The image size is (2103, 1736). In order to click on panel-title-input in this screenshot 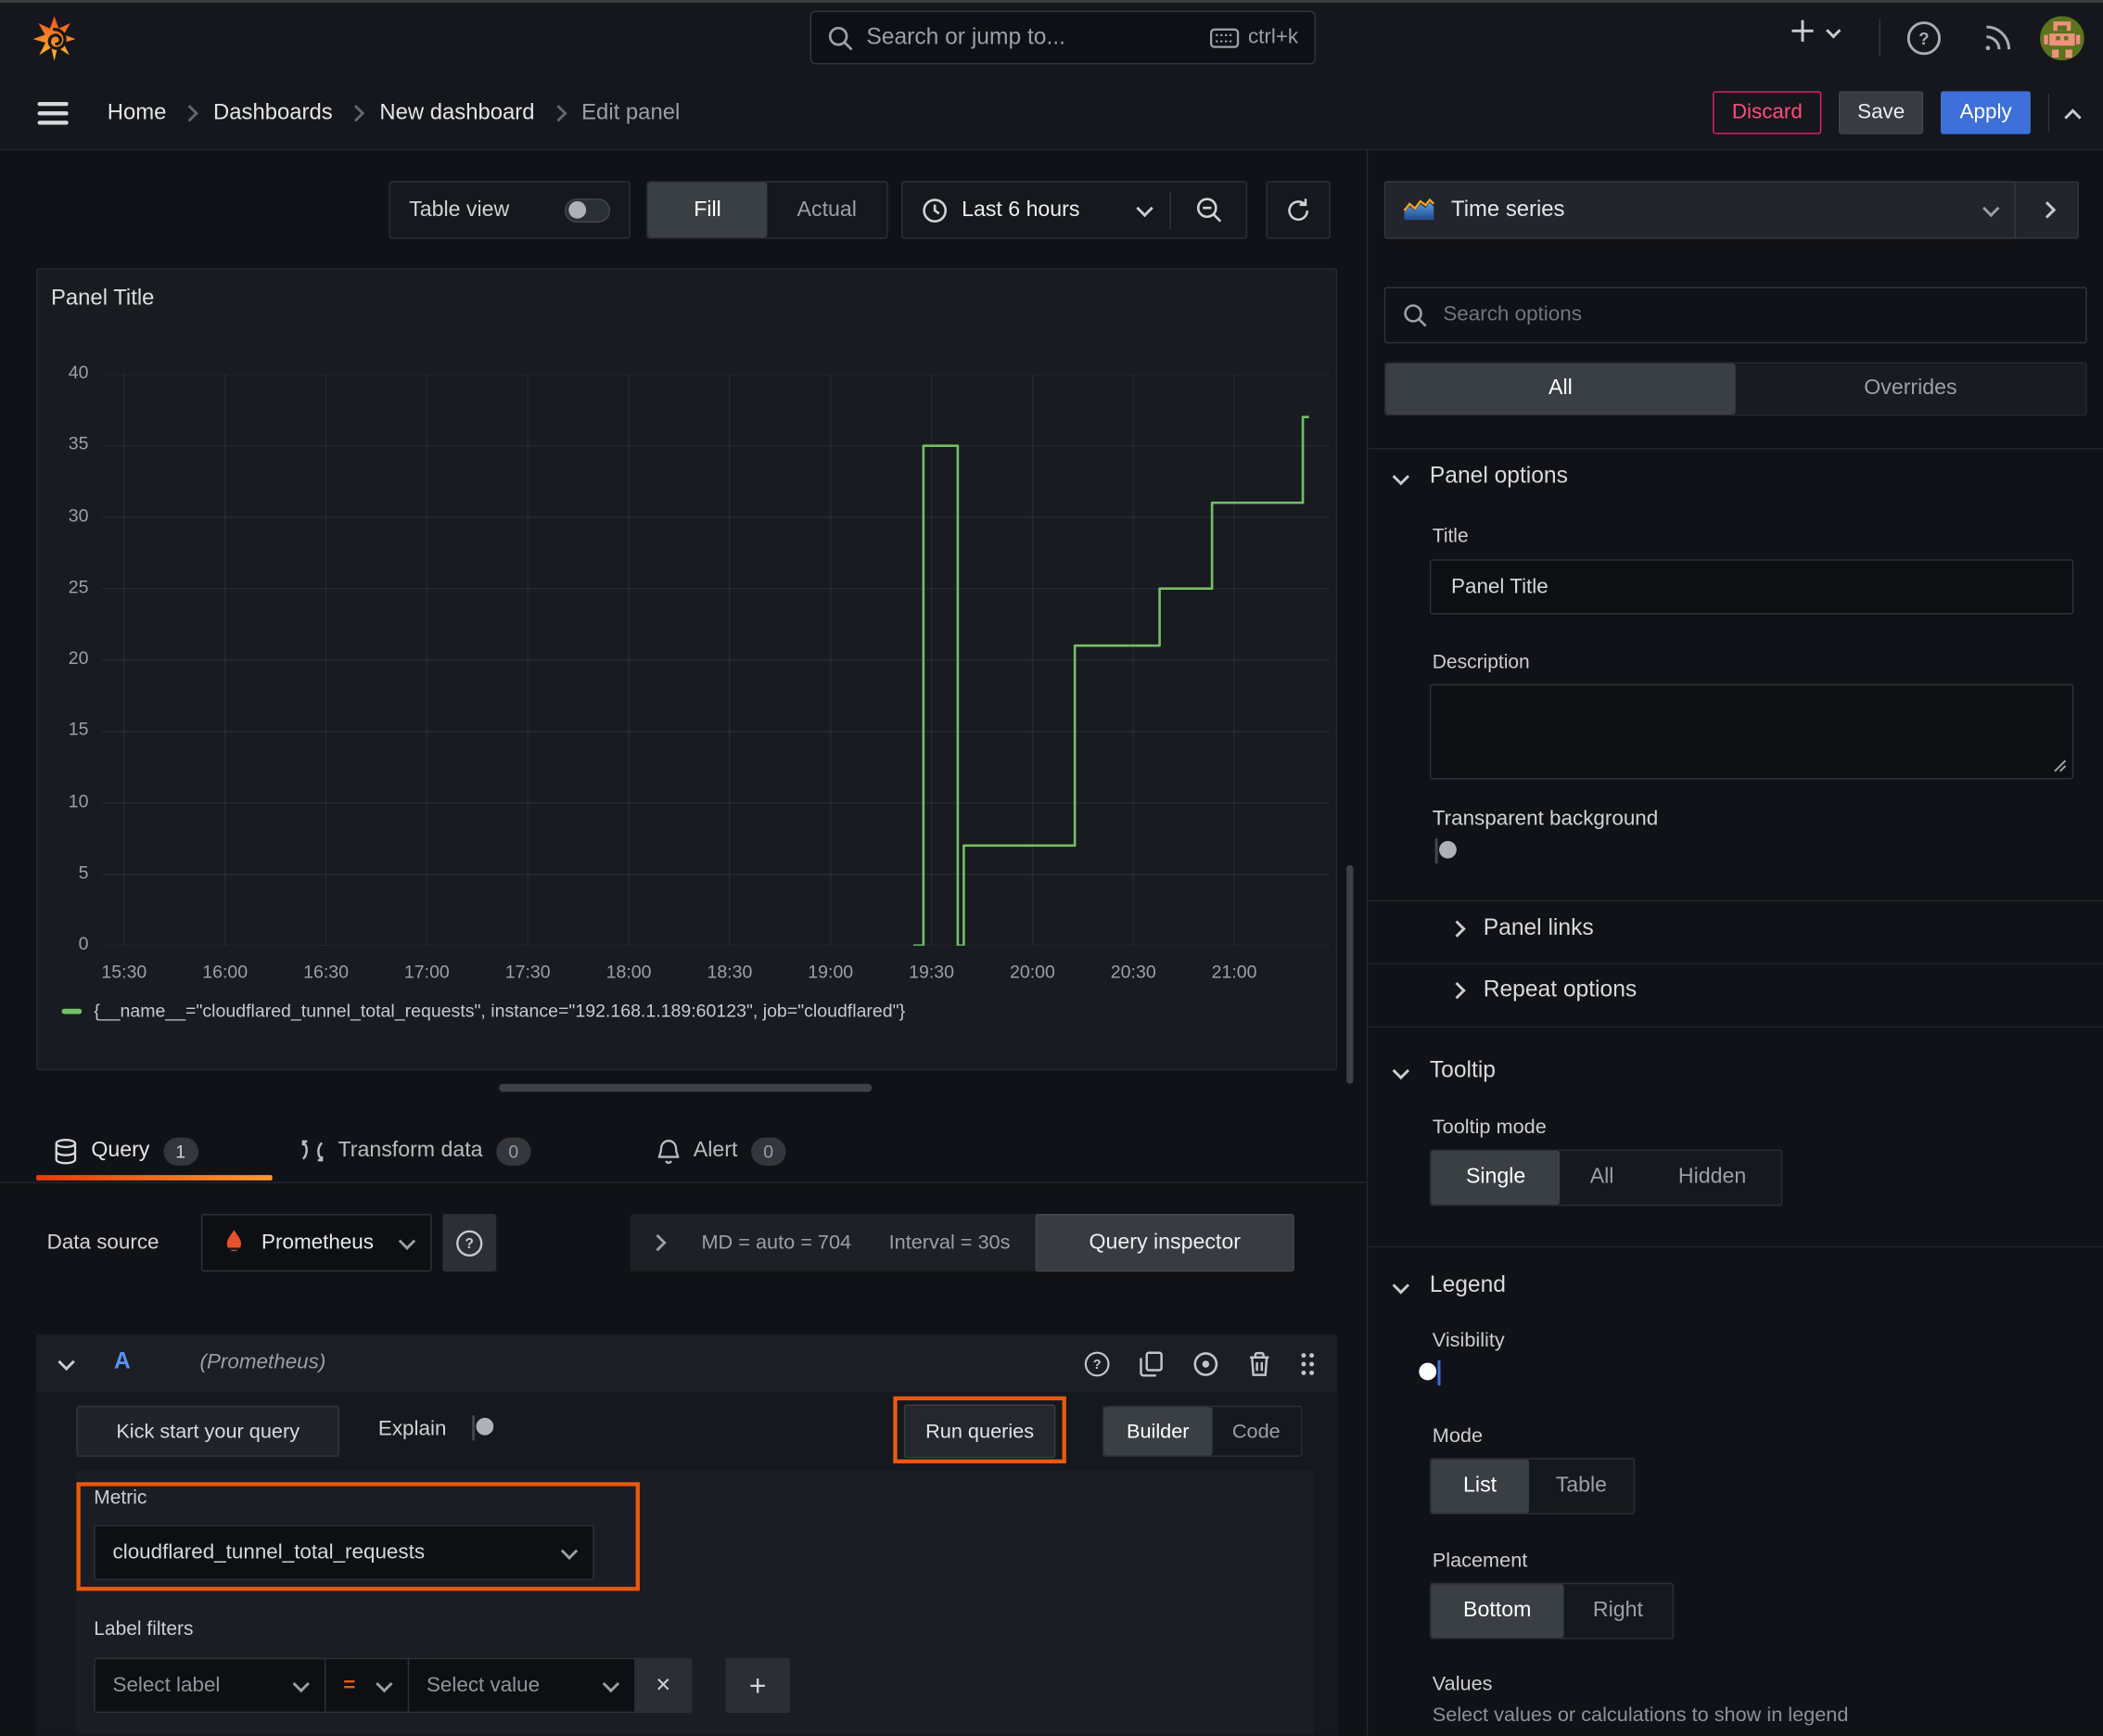, I will do `click(1751, 587)`.